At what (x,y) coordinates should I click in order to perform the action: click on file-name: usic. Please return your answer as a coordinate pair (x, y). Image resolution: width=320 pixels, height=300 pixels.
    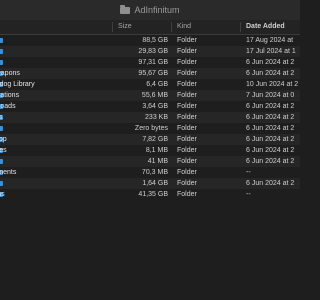
    Looking at the image, I should click on (58, 161).